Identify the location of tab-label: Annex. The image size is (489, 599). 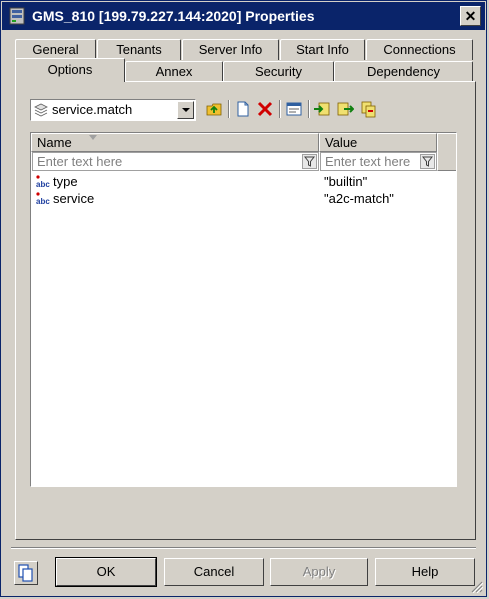
(174, 71).